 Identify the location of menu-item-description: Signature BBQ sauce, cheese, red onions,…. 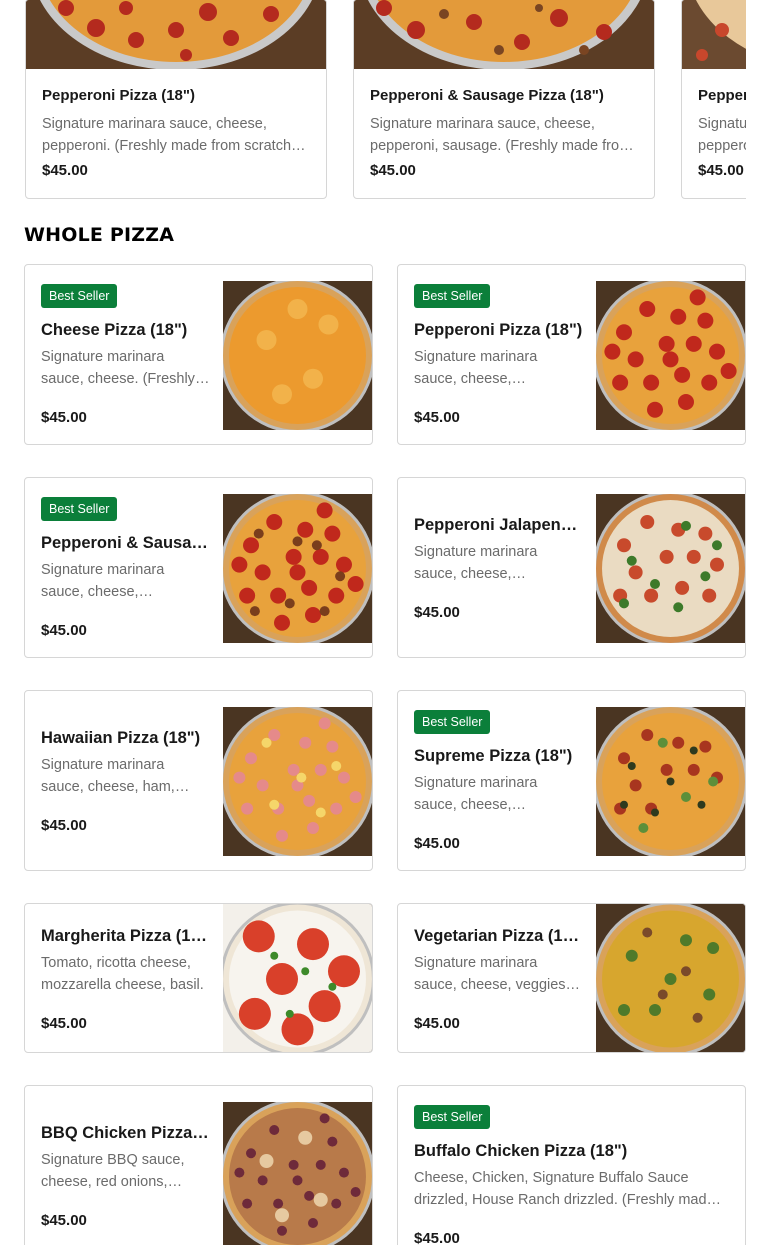
(113, 1171).